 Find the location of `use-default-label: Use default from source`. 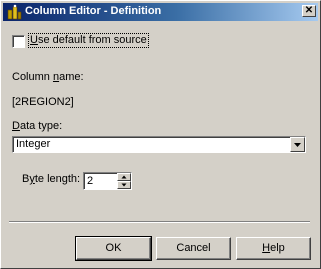

use-default-label: Use default from source is located at coordinates (88, 40).